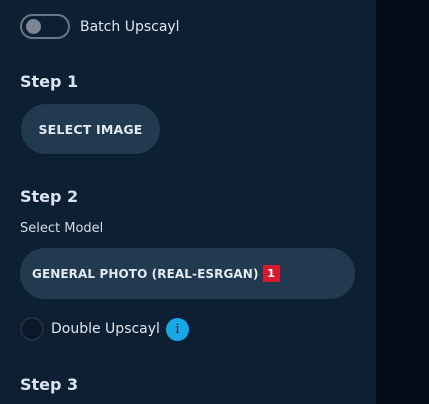  Describe the element at coordinates (49, 81) in the screenshot. I see `step-1-title: Step 1` at that location.